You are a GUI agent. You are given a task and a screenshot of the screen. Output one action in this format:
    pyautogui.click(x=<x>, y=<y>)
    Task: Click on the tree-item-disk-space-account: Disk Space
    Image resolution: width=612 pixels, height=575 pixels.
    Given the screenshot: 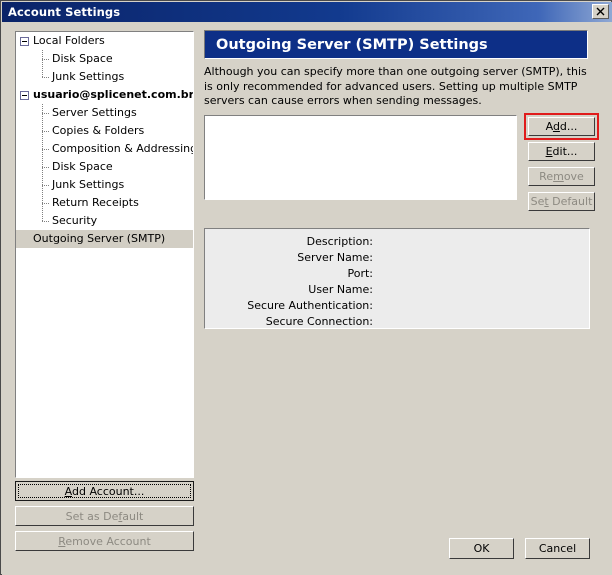 What is the action you would take?
    pyautogui.click(x=104, y=167)
    